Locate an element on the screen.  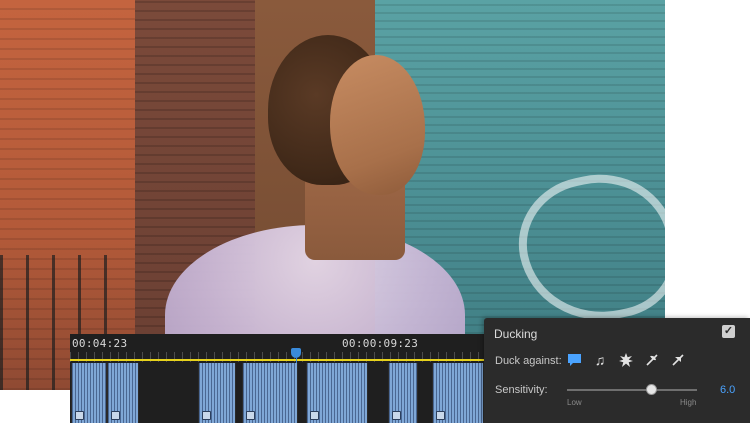
timecode-left: 00:04:23 is located at coordinates (100, 343).